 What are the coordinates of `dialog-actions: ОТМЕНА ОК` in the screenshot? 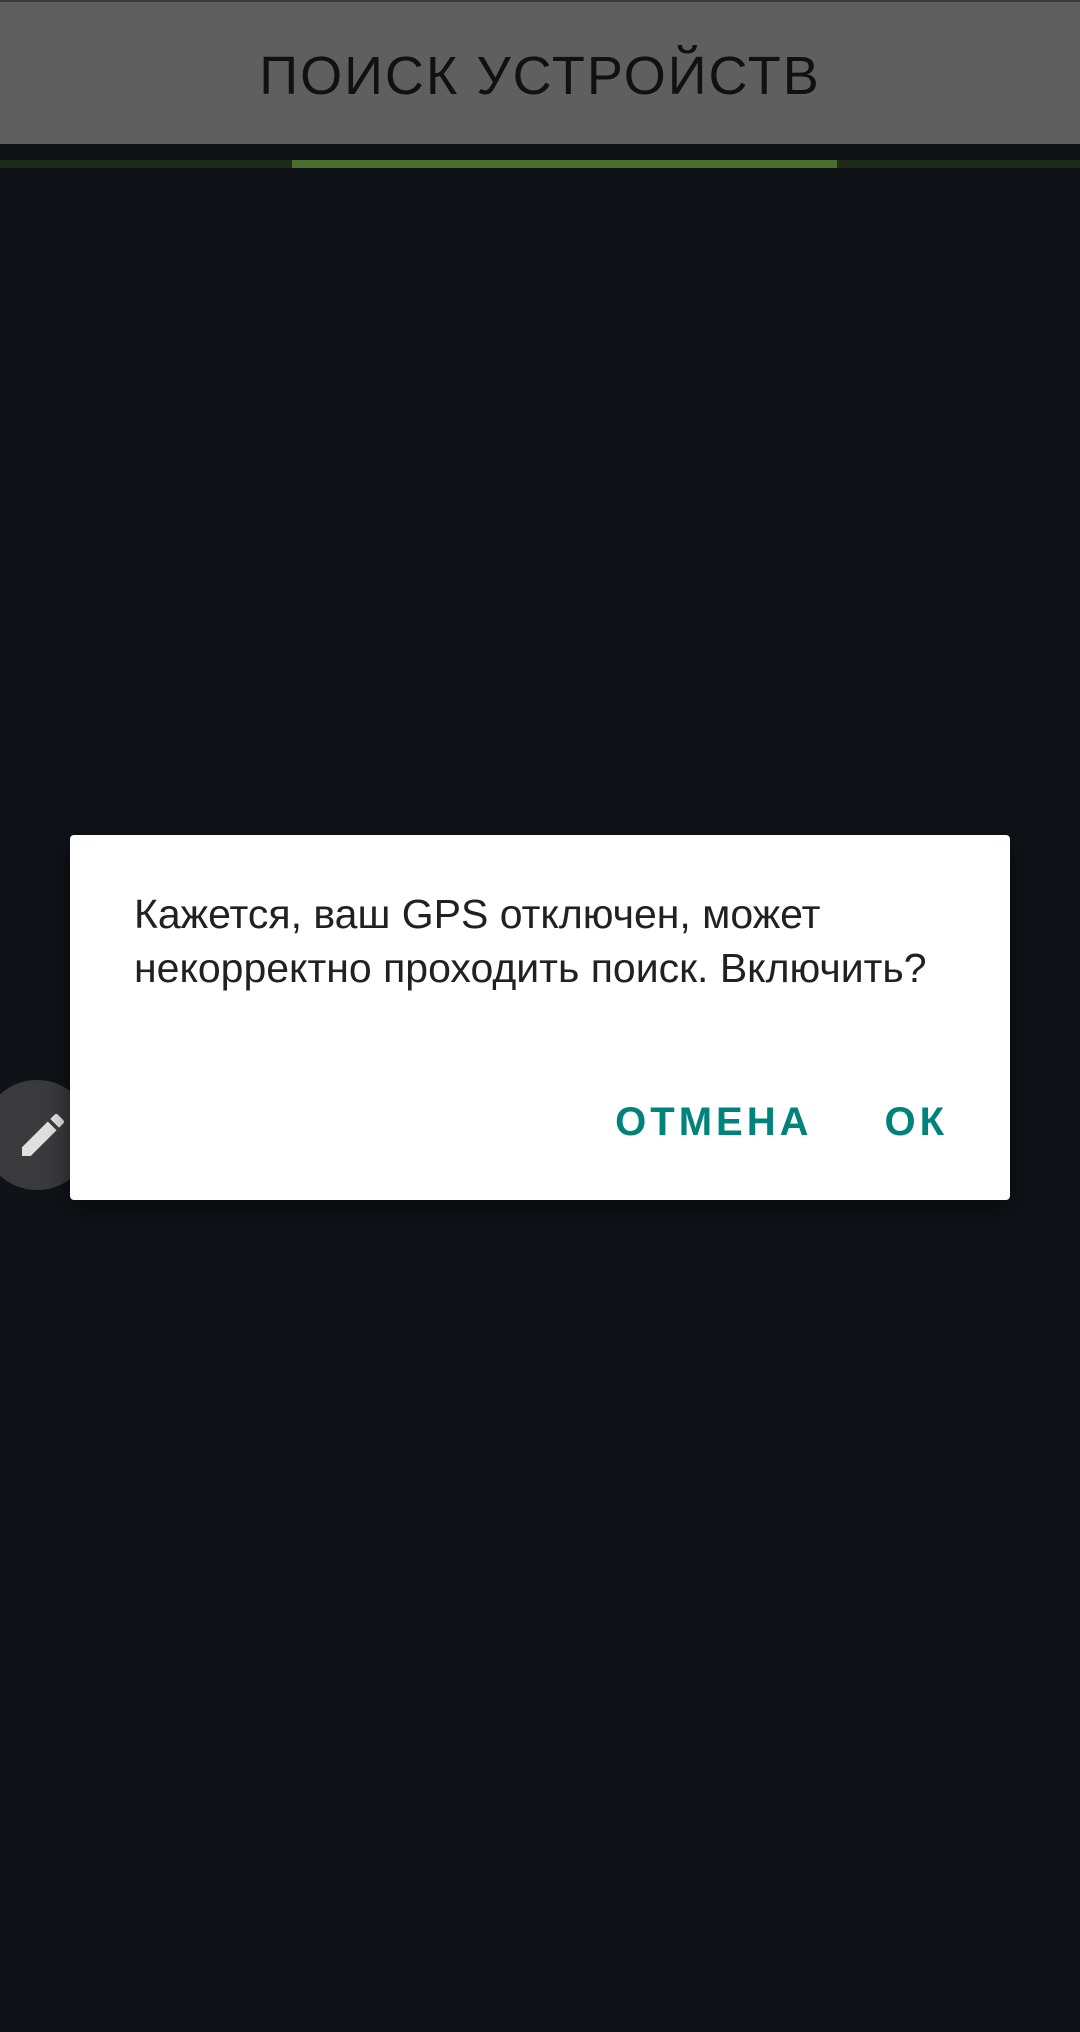 It's located at (781, 1122).